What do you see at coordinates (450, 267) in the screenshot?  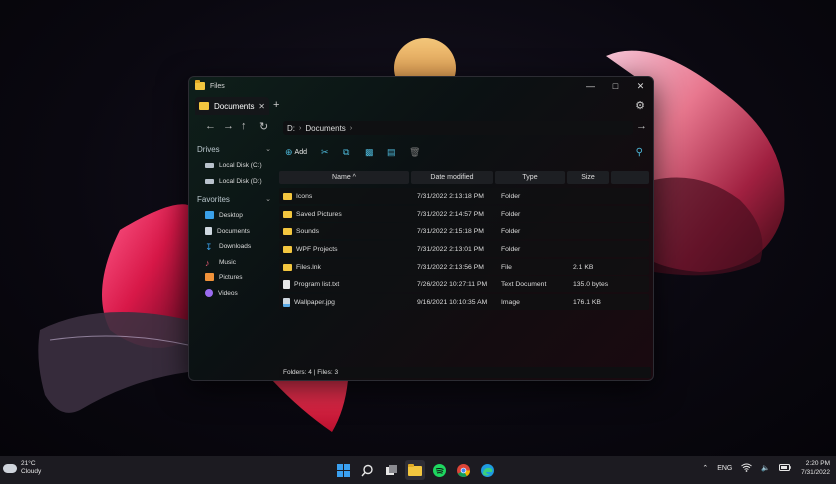 I see `file-date: 7/31/2022 2:13:56 PM` at bounding box center [450, 267].